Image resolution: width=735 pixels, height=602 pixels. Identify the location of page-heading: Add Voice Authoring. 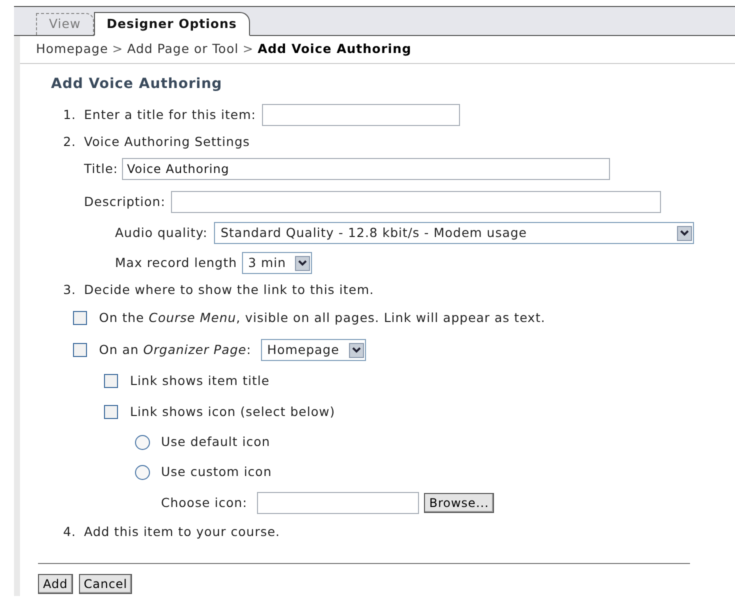
(136, 84).